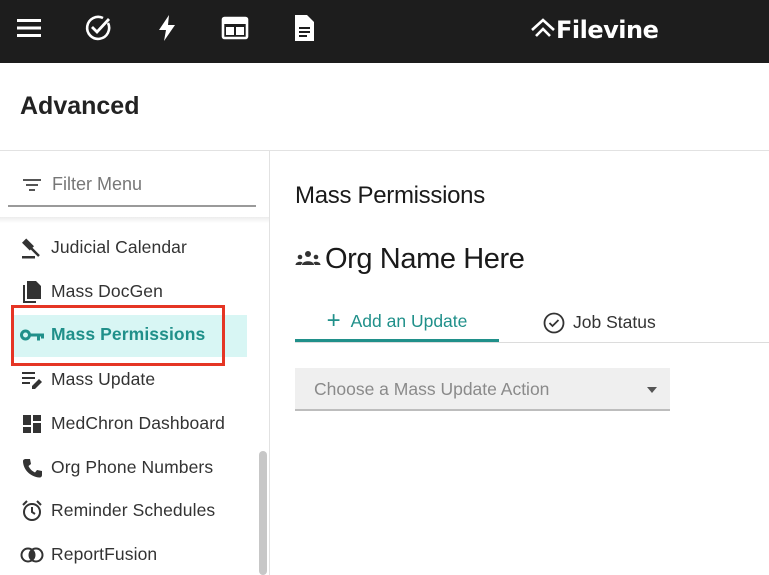 Image resolution: width=769 pixels, height=575 pixels. What do you see at coordinates (32, 424) in the screenshot?
I see `dashboard-icon` at bounding box center [32, 424].